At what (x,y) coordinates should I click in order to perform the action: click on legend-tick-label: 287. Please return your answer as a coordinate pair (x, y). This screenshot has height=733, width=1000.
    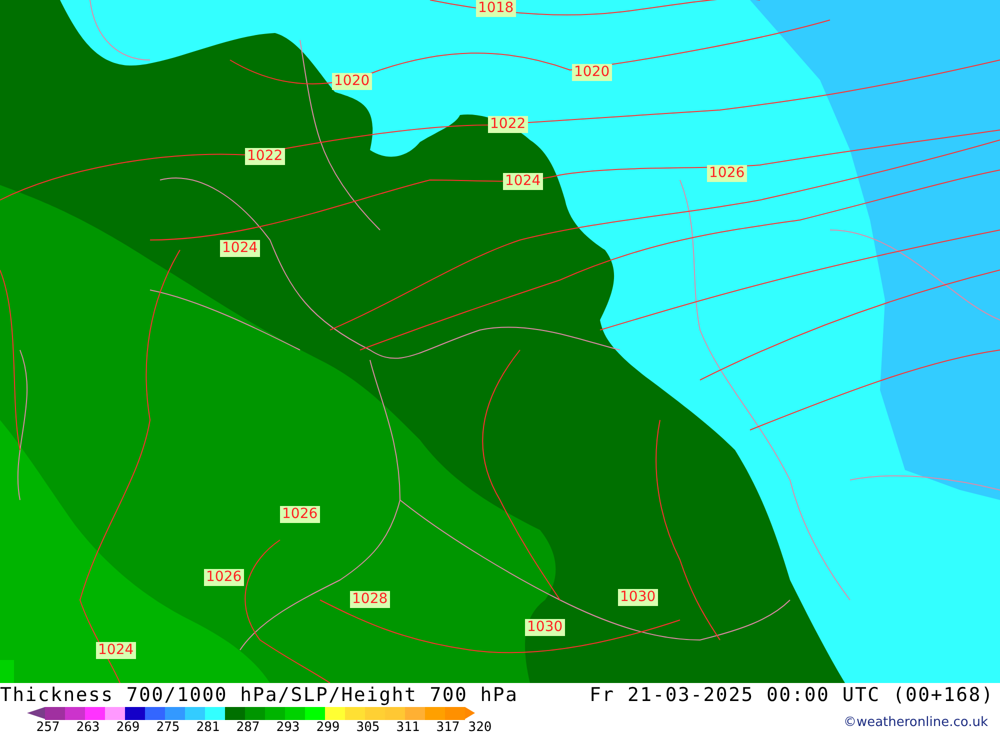
    Looking at the image, I should click on (248, 726).